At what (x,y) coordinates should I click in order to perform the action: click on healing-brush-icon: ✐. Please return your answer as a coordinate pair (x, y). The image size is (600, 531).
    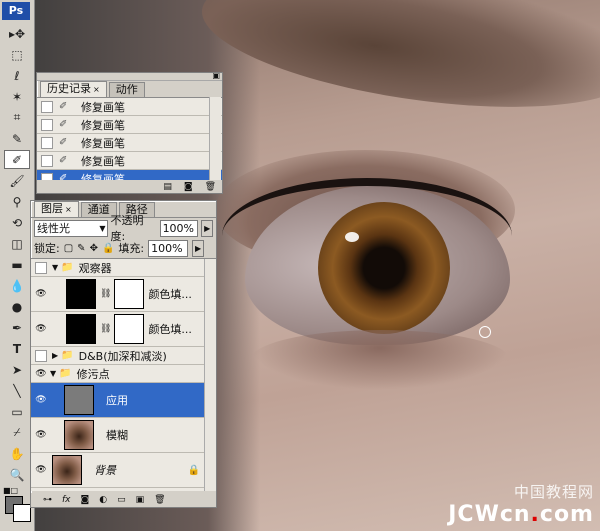
    Looking at the image, I should click on (63, 142).